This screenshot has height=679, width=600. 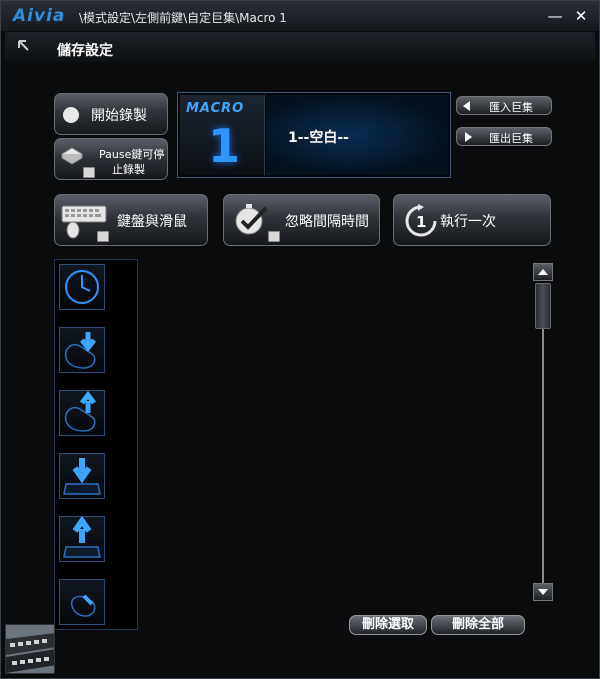 What do you see at coordinates (96, 444) in the screenshot?
I see `macro-event-list` at bounding box center [96, 444].